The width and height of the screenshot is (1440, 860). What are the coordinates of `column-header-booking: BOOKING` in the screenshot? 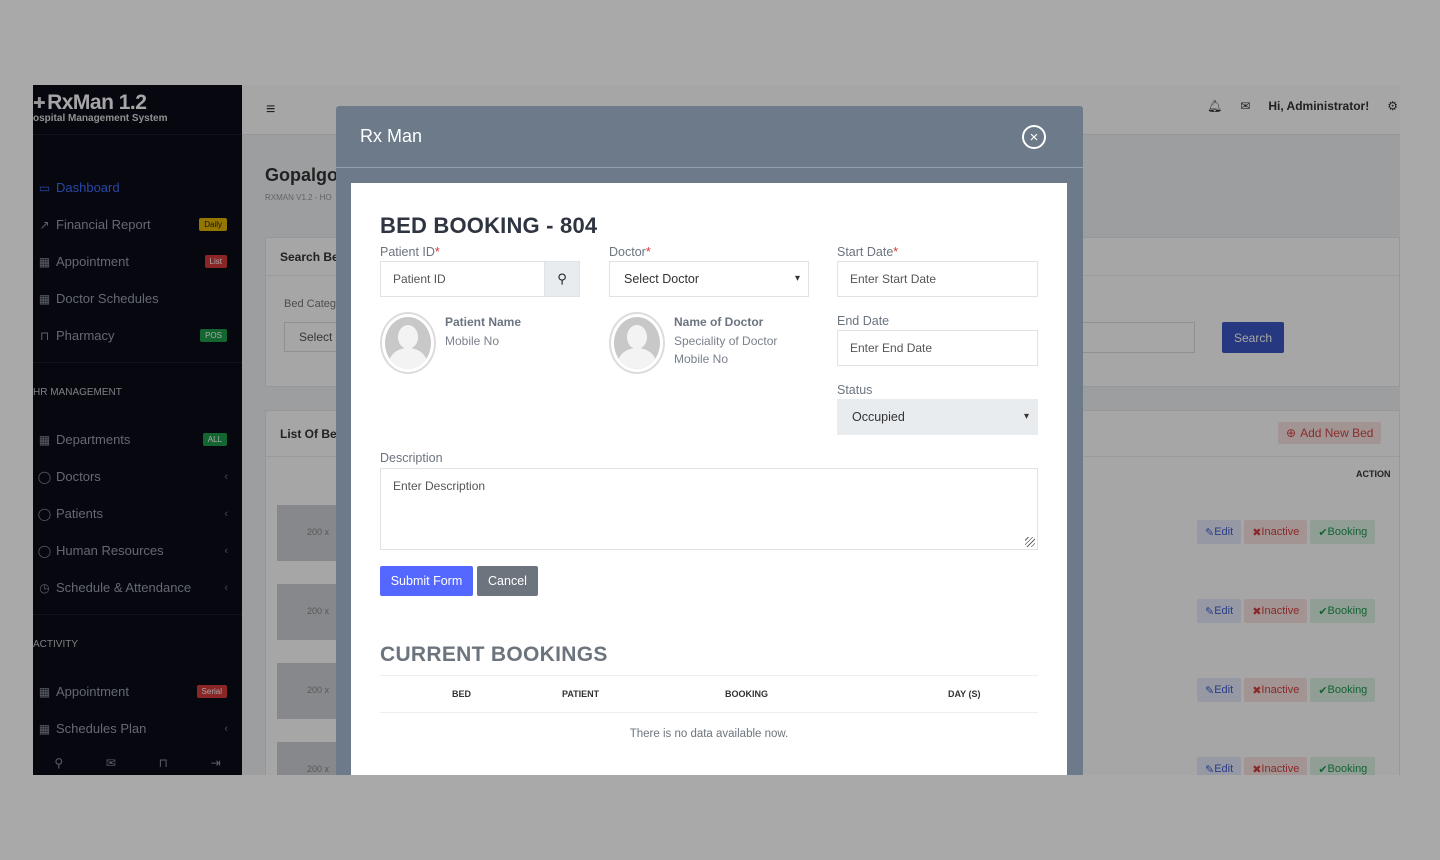 It's located at (747, 694).